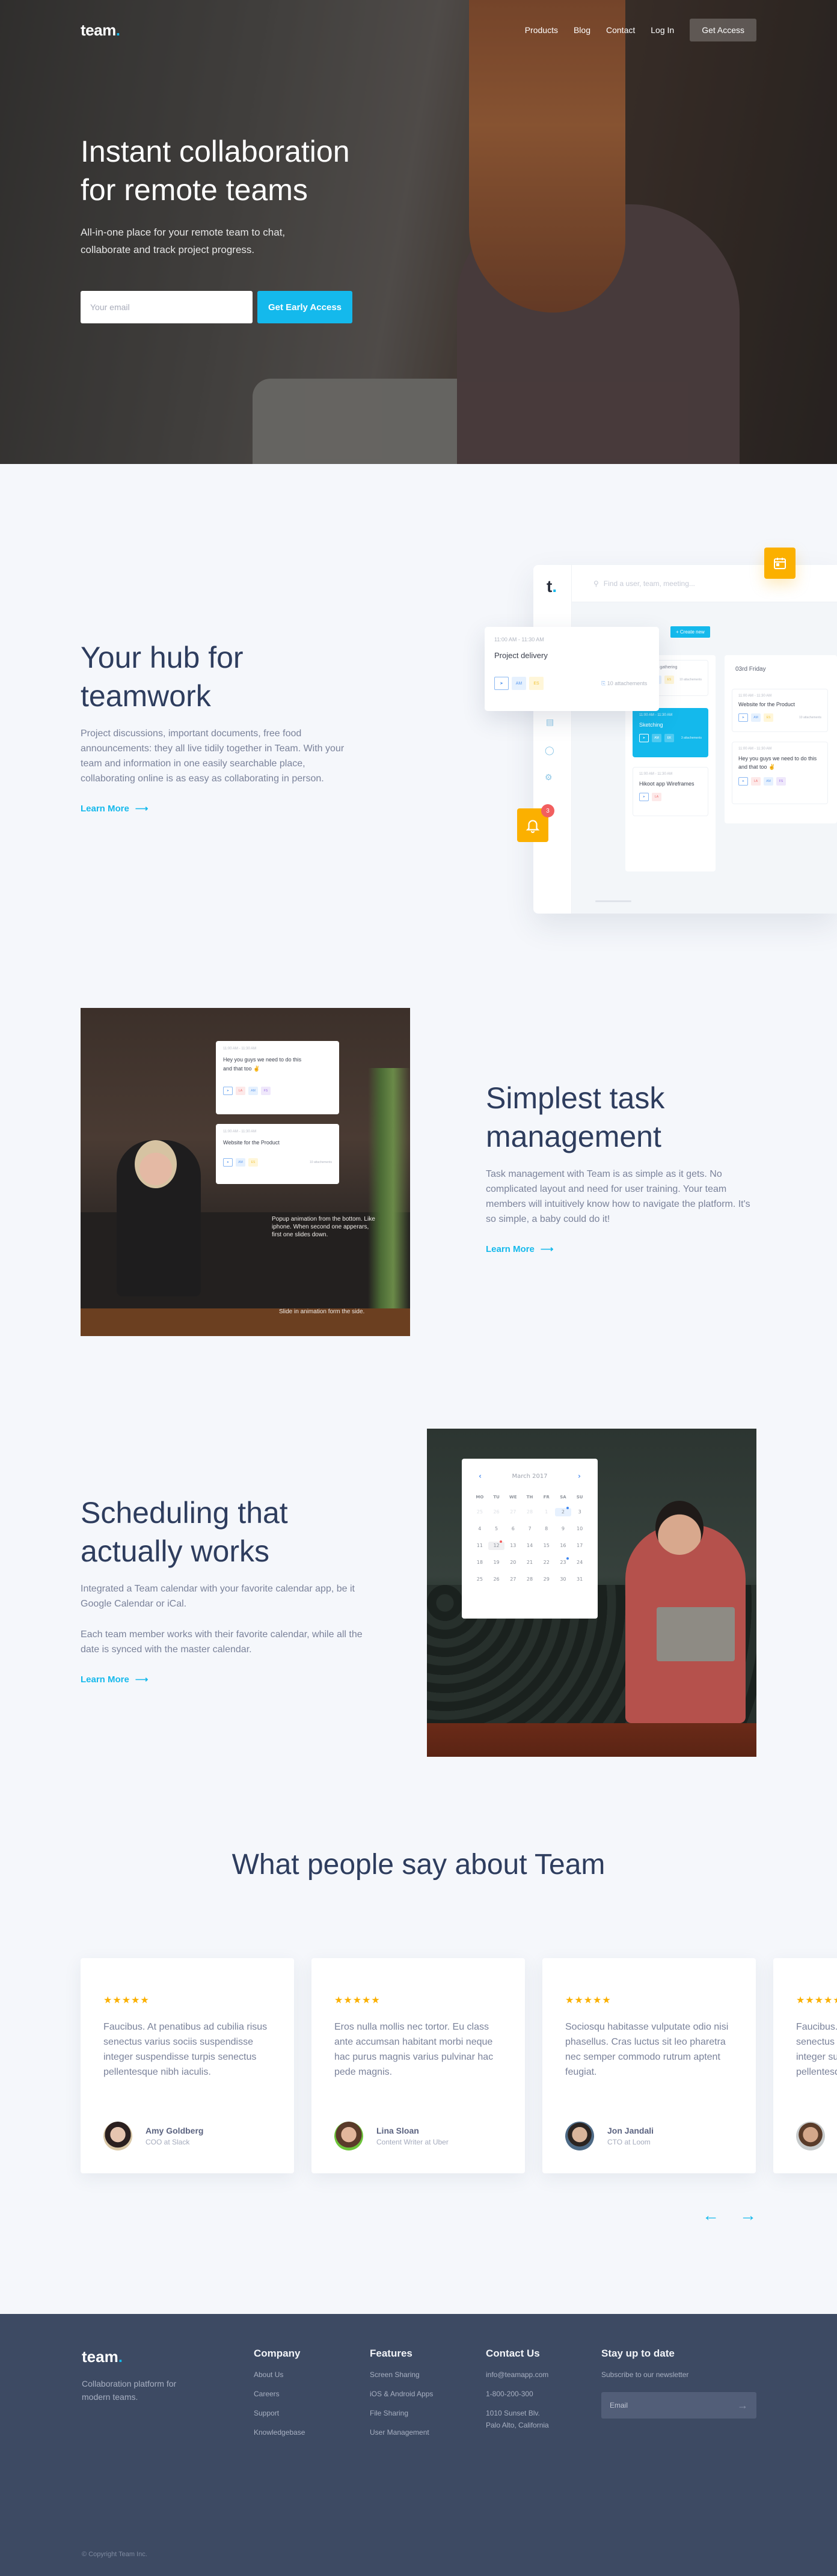  What do you see at coordinates (613, 901) in the screenshot?
I see `board-scrollbar` at bounding box center [613, 901].